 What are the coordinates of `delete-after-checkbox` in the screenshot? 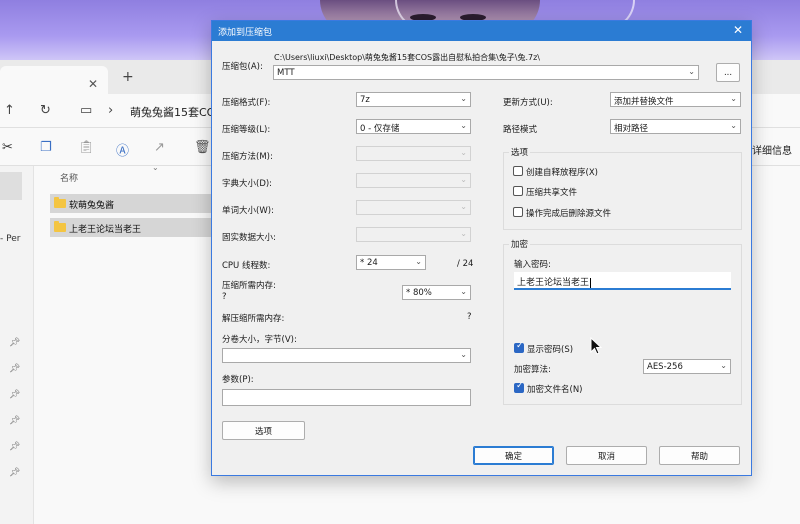 It's located at (518, 212).